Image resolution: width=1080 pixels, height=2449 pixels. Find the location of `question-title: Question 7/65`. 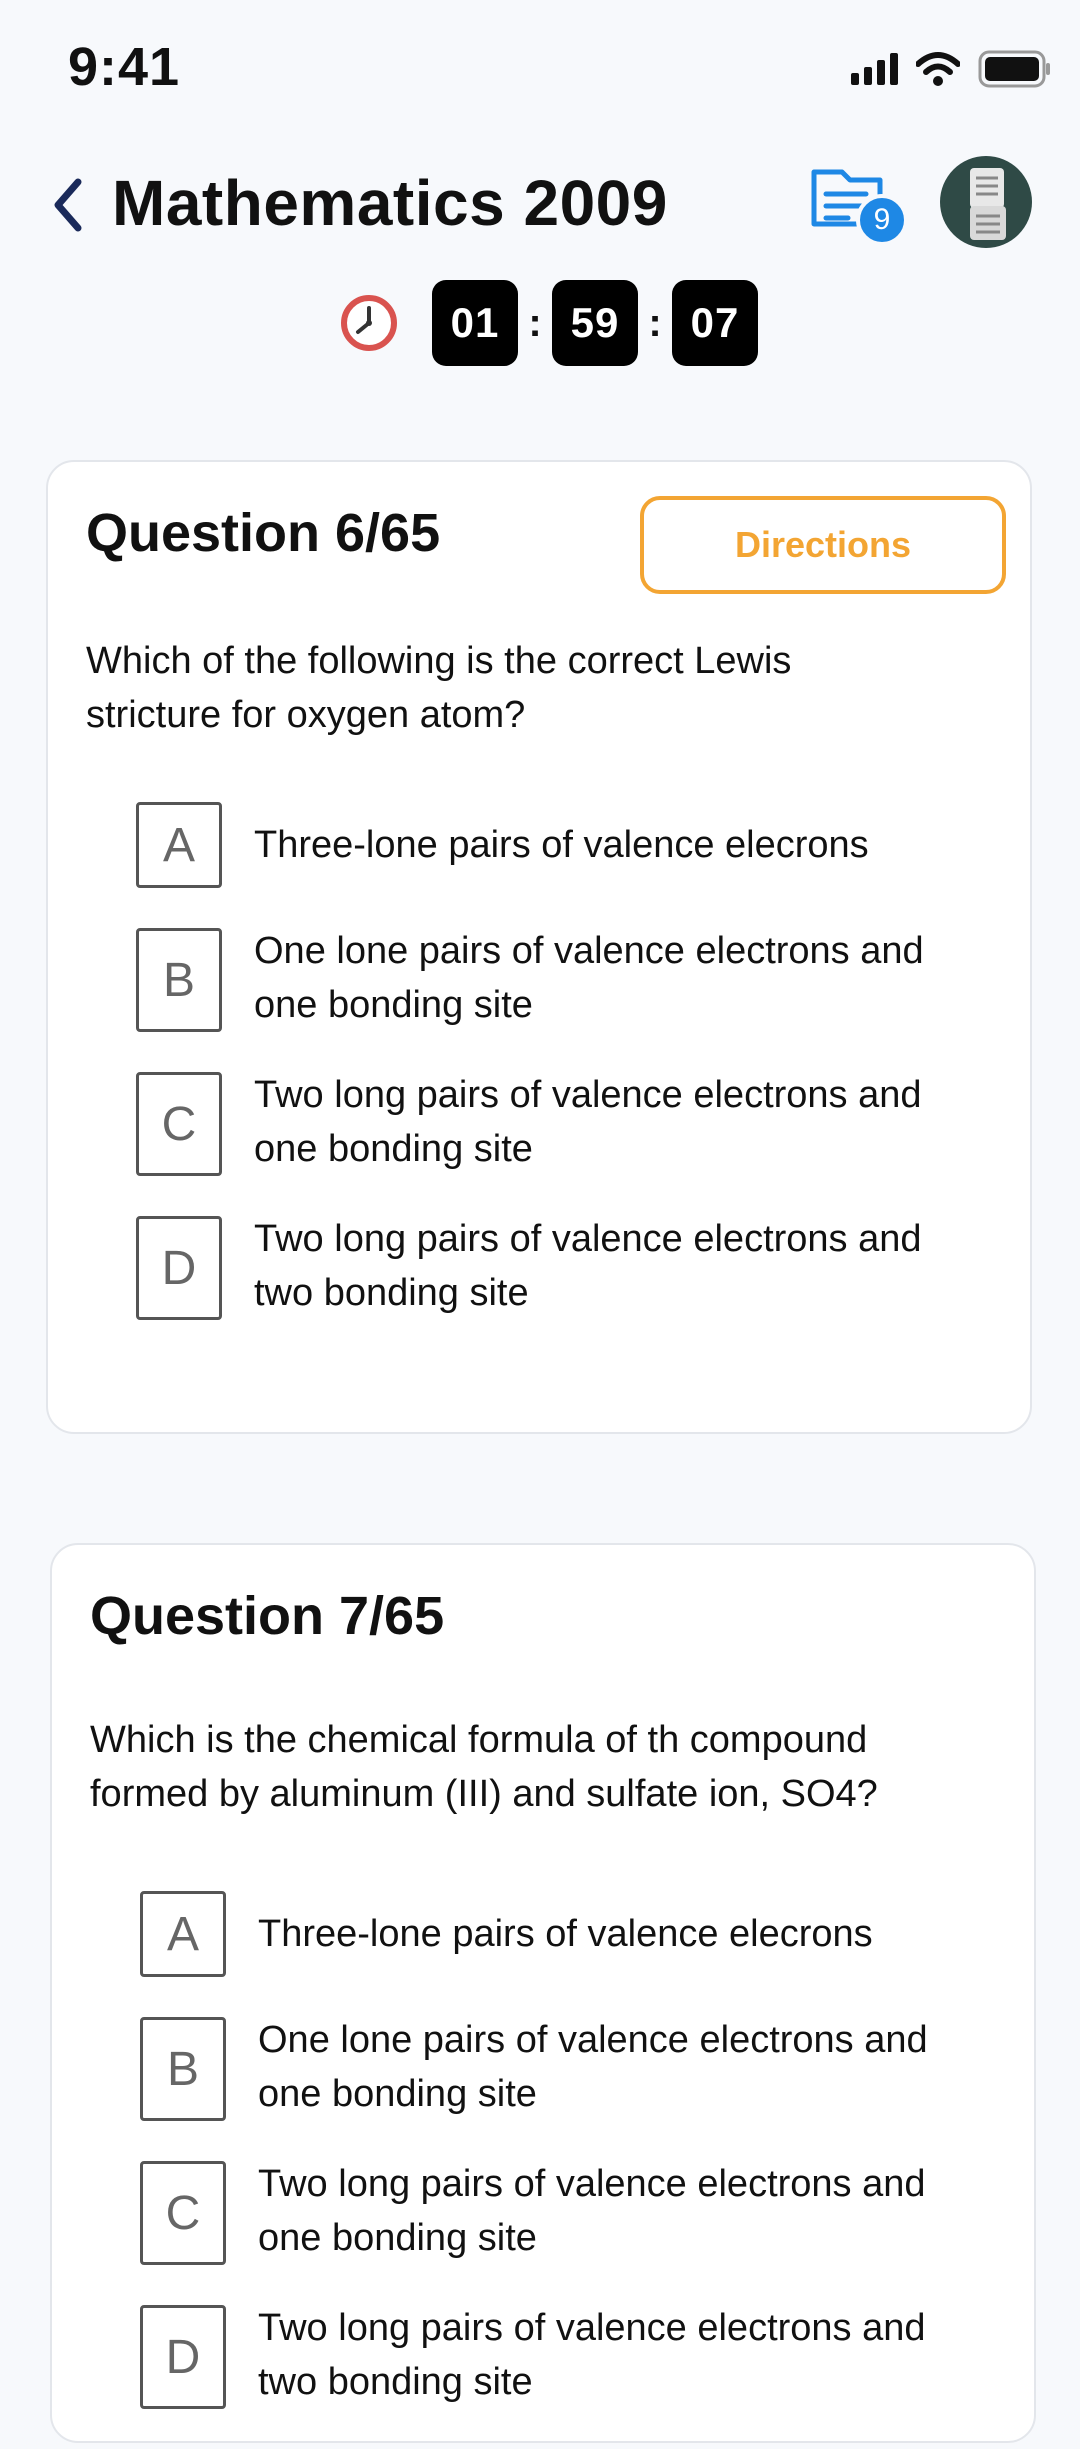

question-title: Question 7/65 is located at coordinates (267, 1616).